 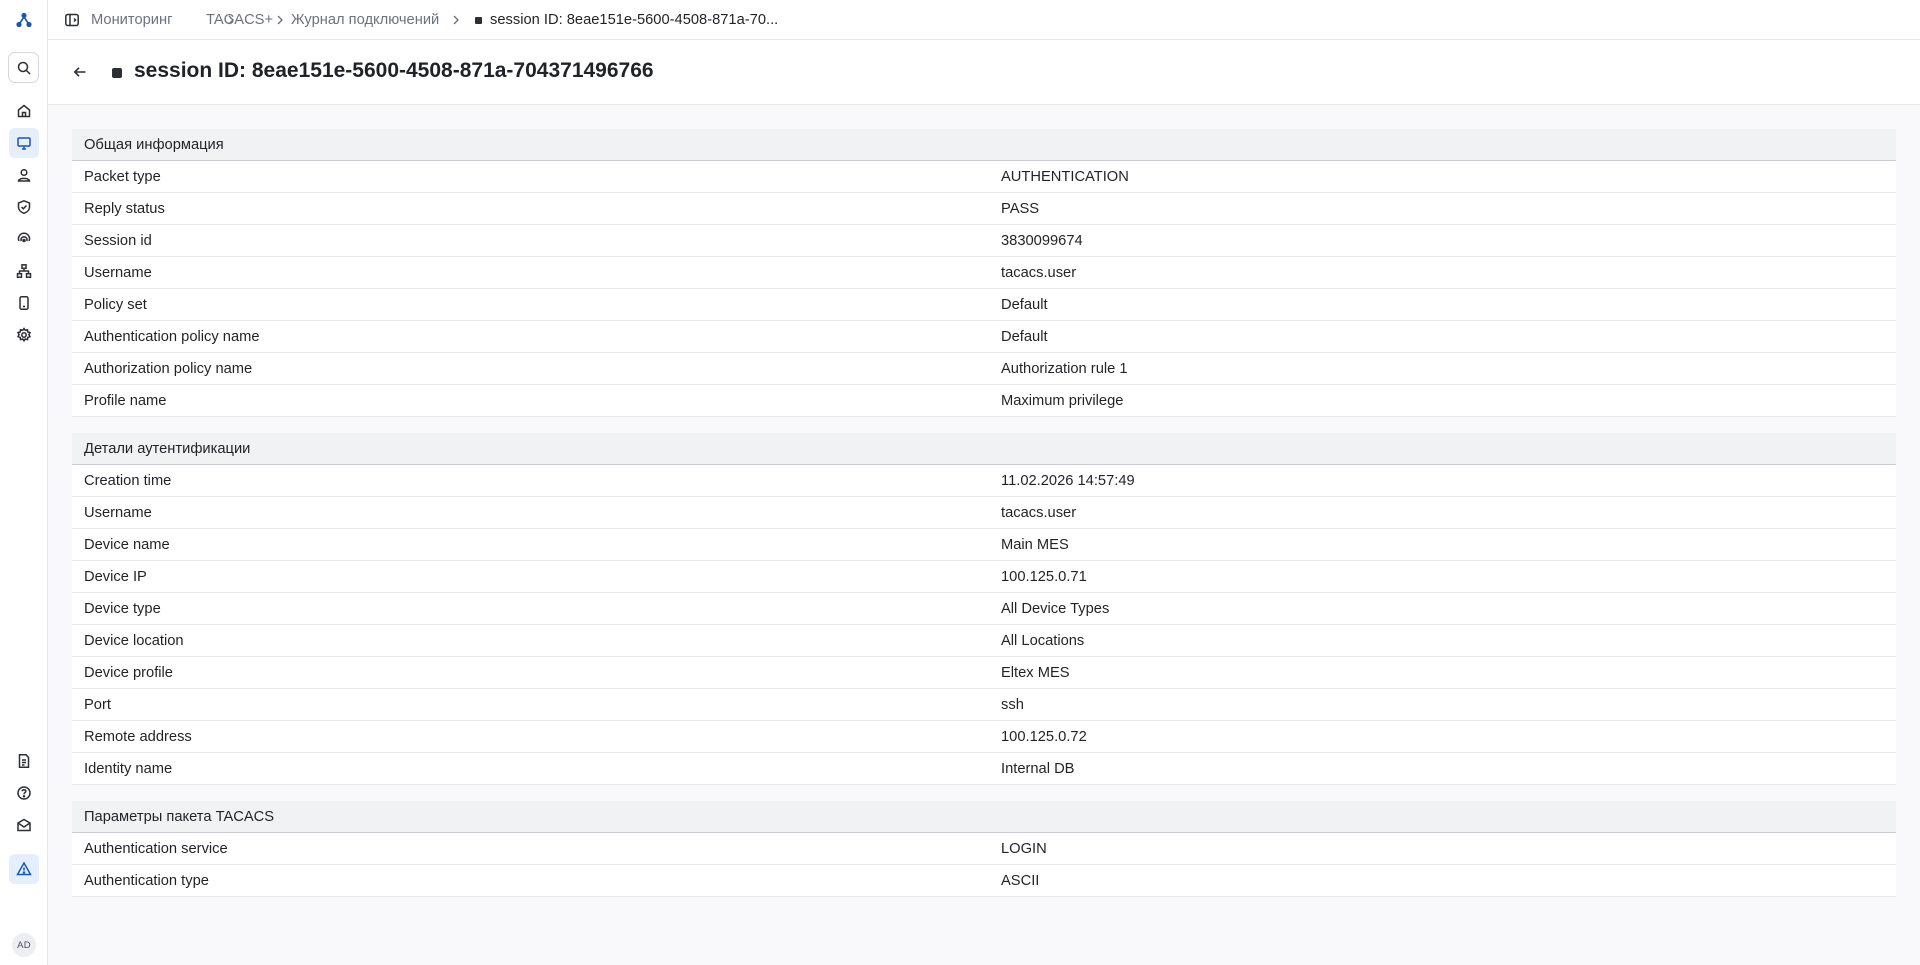 What do you see at coordinates (24, 761) in the screenshot?
I see `document-icon` at bounding box center [24, 761].